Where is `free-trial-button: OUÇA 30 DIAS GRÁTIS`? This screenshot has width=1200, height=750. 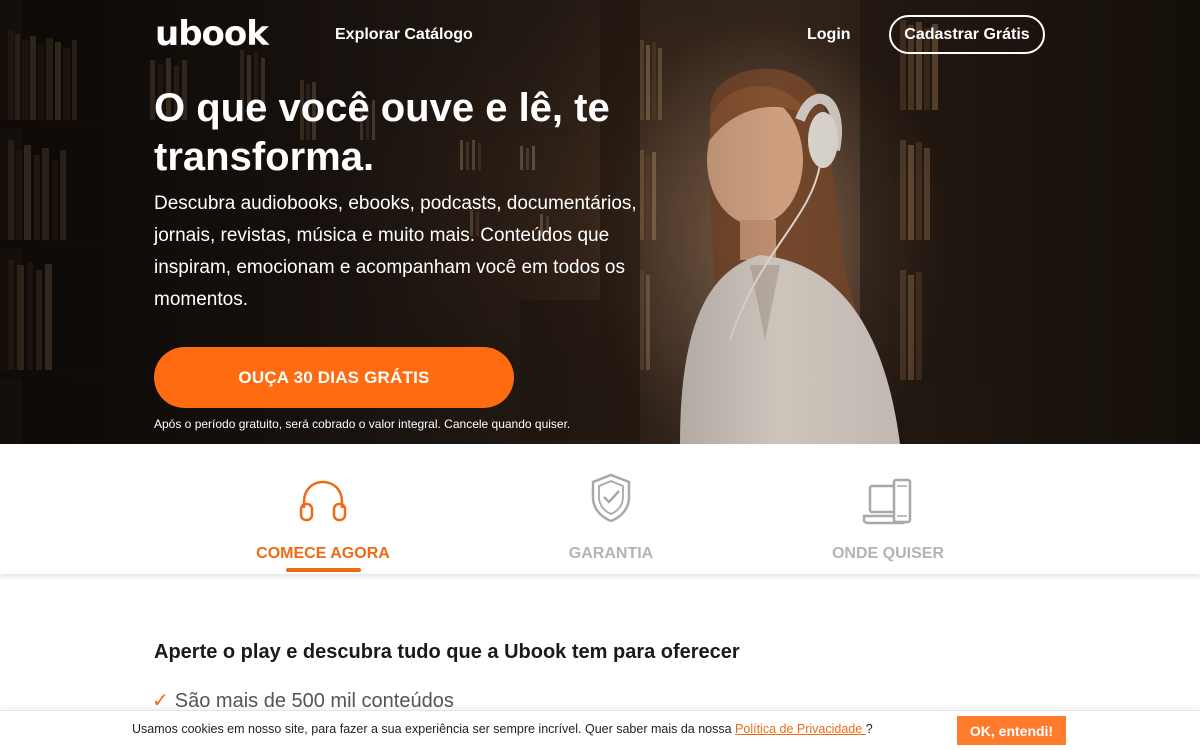 free-trial-button: OUÇA 30 DIAS GRÁTIS is located at coordinates (334, 377).